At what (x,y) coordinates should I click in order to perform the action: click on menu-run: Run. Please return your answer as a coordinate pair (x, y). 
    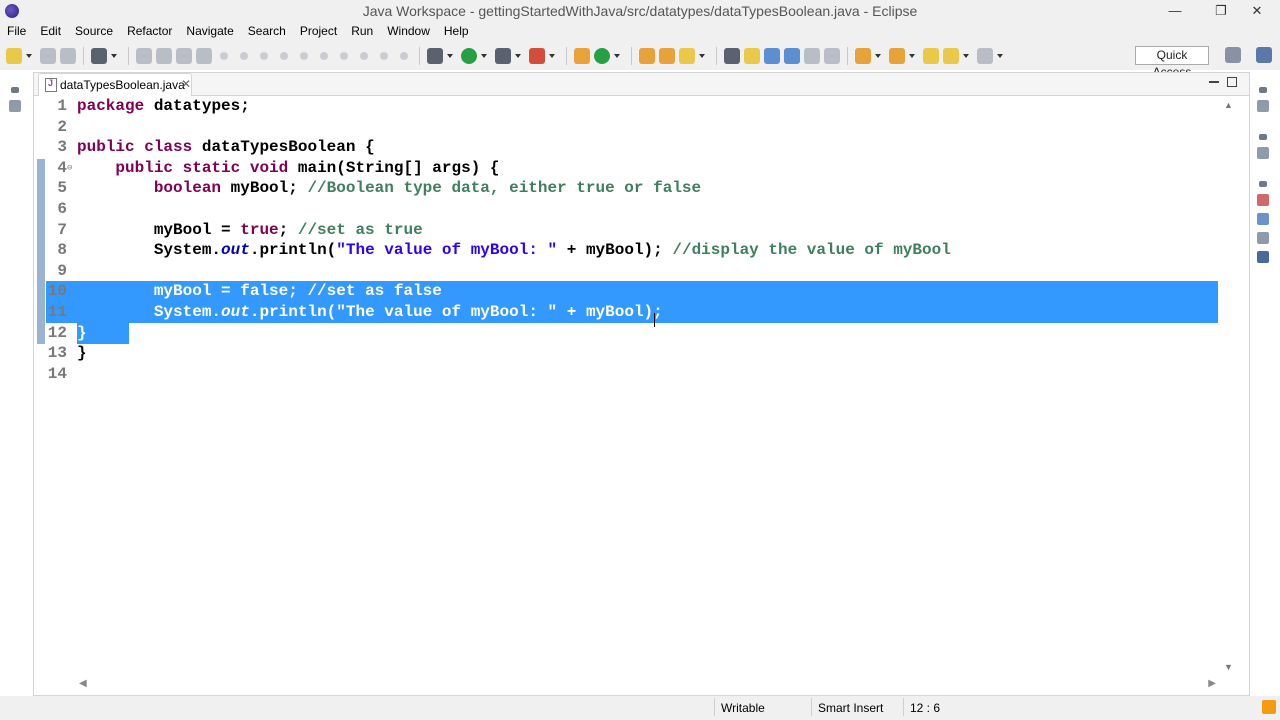
    Looking at the image, I should click on (362, 31).